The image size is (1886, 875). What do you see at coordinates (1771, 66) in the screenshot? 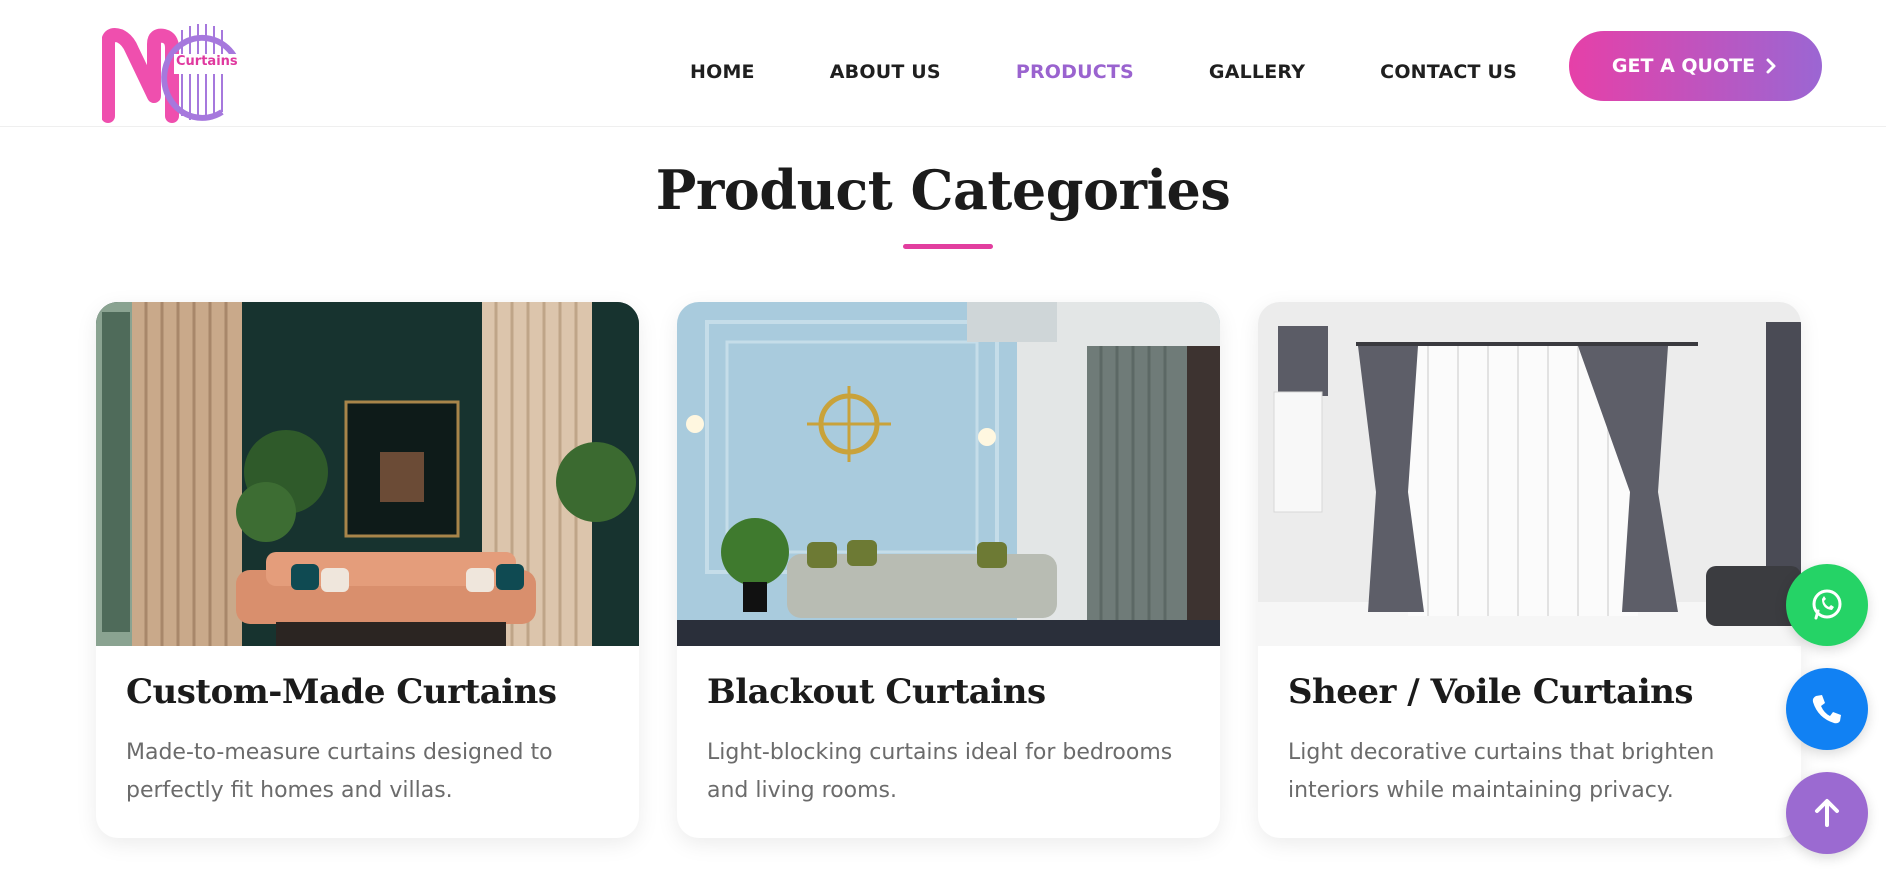
I see `chevron-right-icon` at bounding box center [1771, 66].